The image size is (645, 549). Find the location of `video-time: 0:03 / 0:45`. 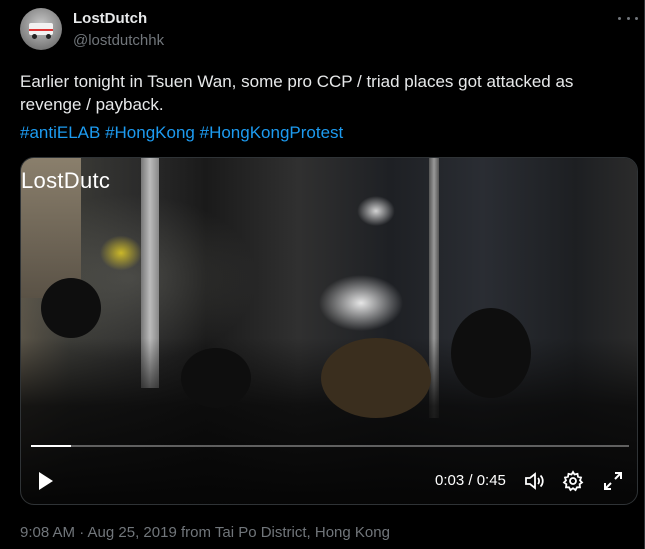

video-time: 0:03 / 0:45 is located at coordinates (470, 480).